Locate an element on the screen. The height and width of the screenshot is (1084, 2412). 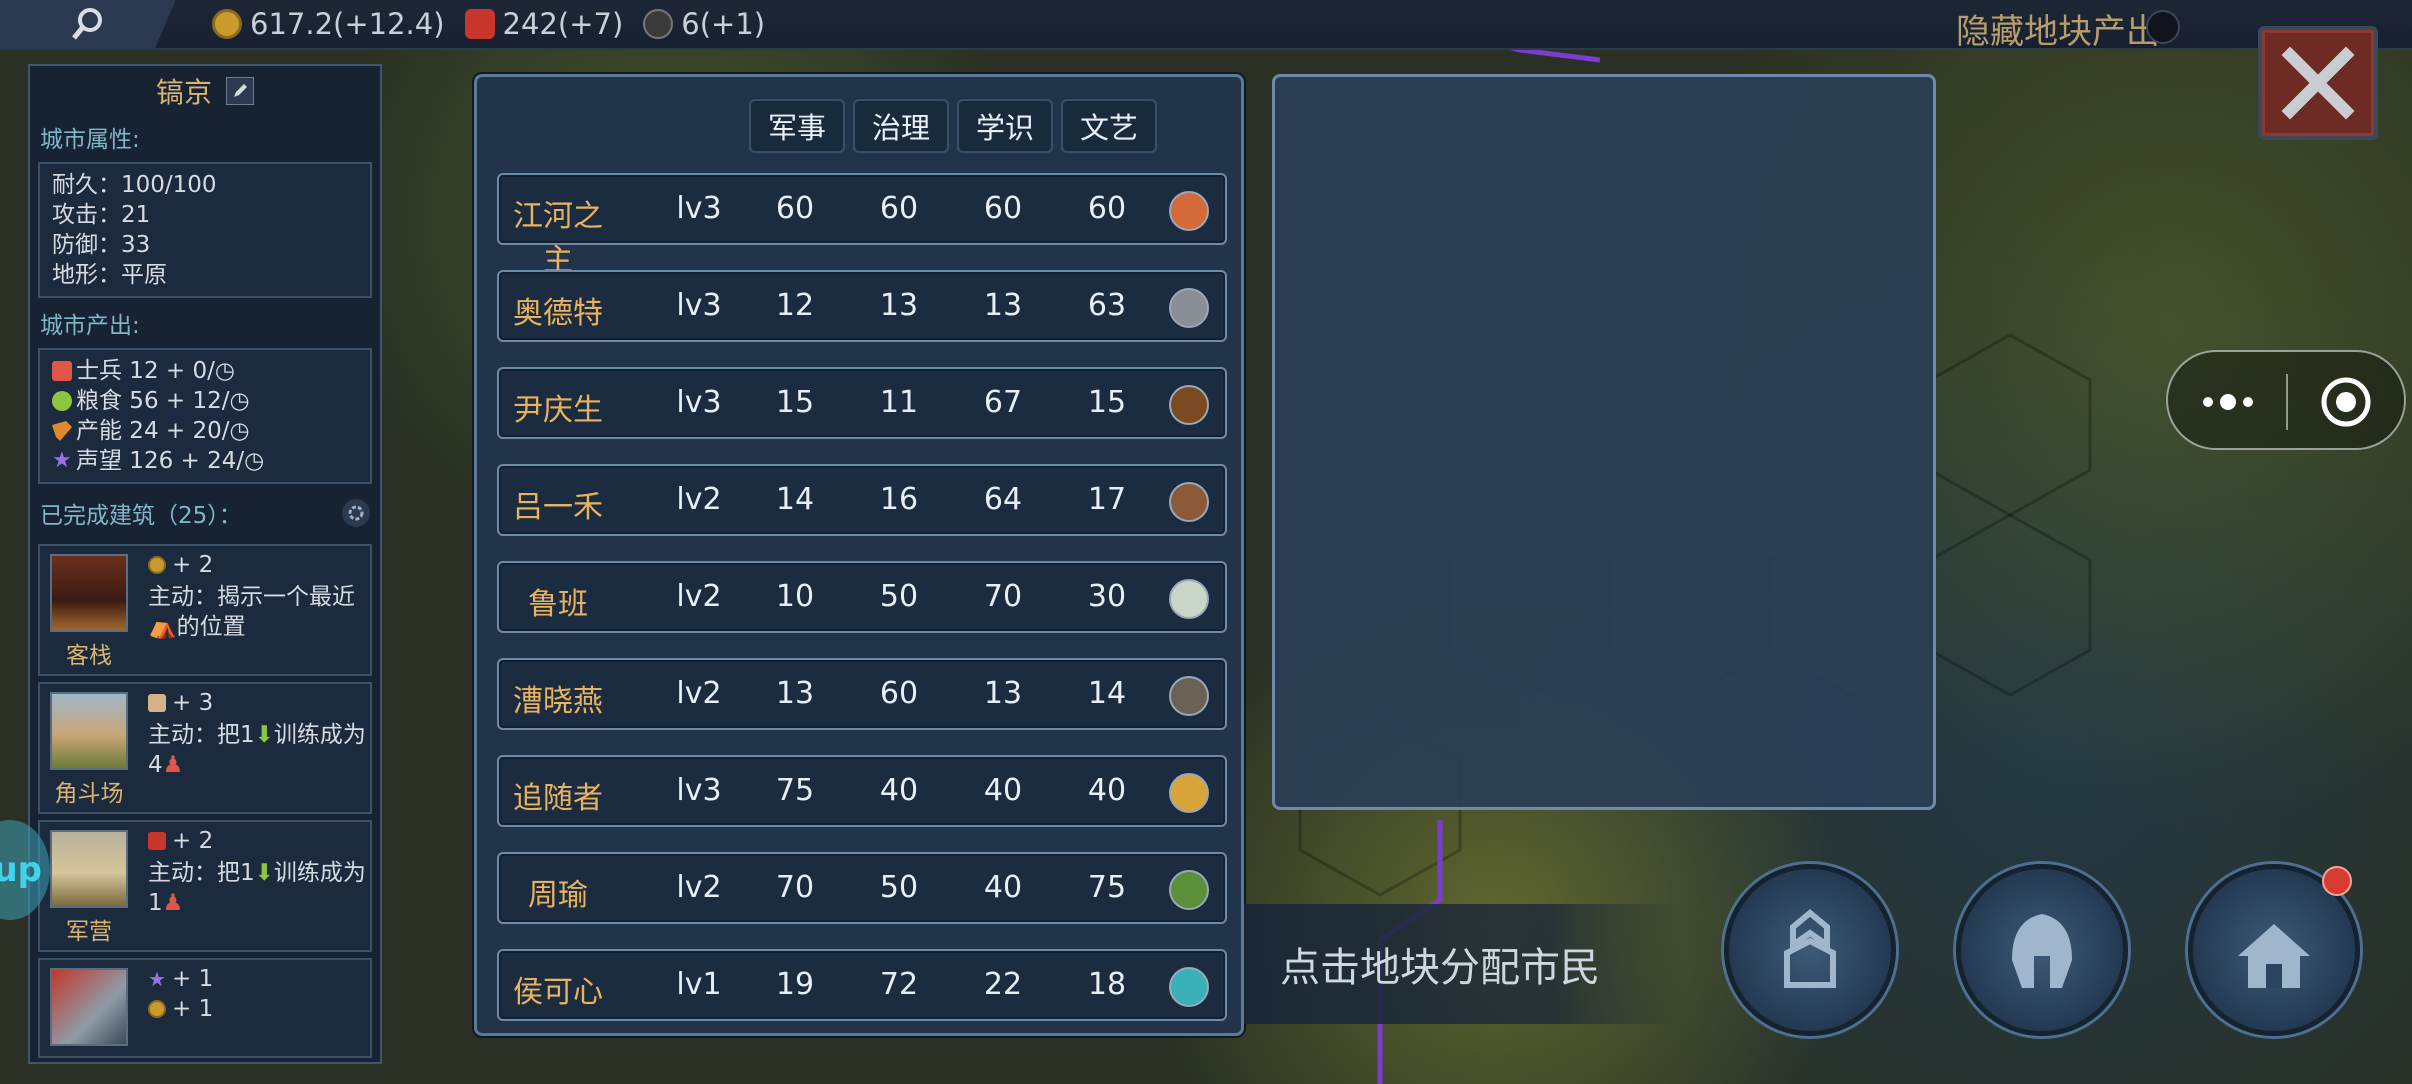
close-button is located at coordinates (2318, 83).